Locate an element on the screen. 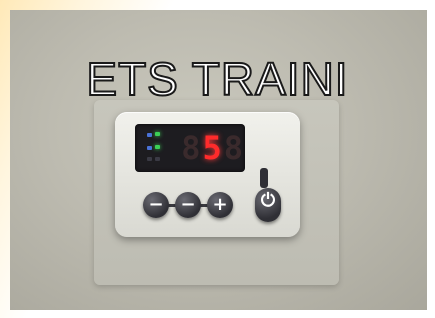  power-icon: ⏻ is located at coordinates (268, 200).